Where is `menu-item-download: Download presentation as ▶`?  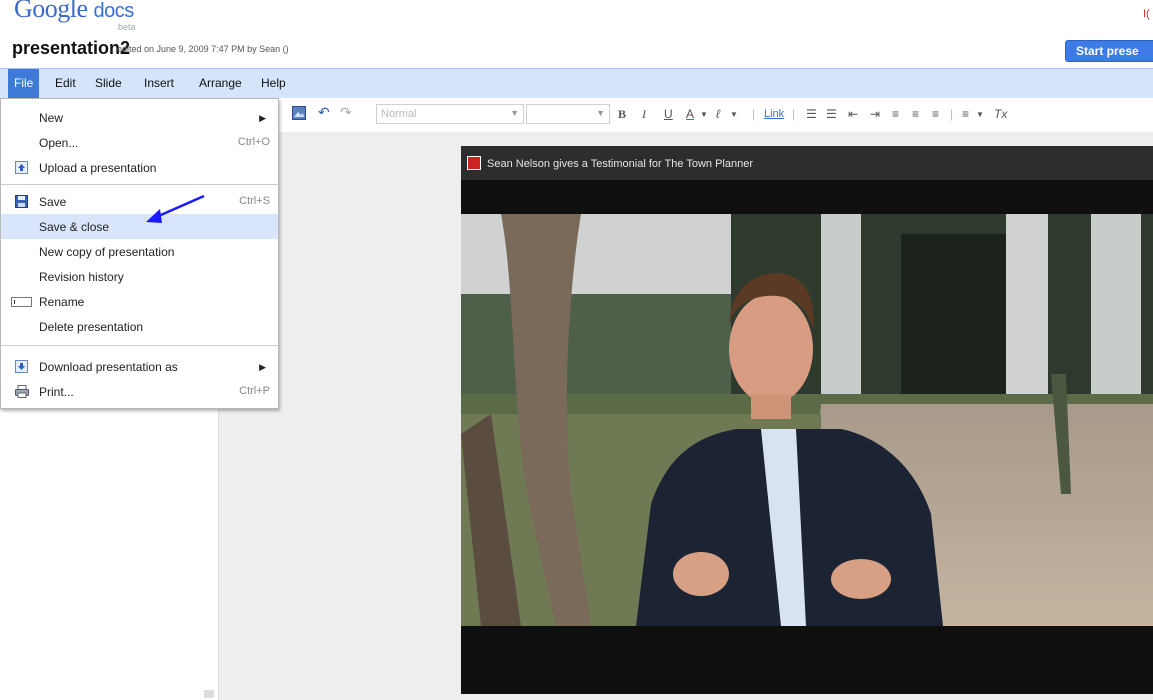
menu-item-download: Download presentation as ▶ is located at coordinates (139, 366).